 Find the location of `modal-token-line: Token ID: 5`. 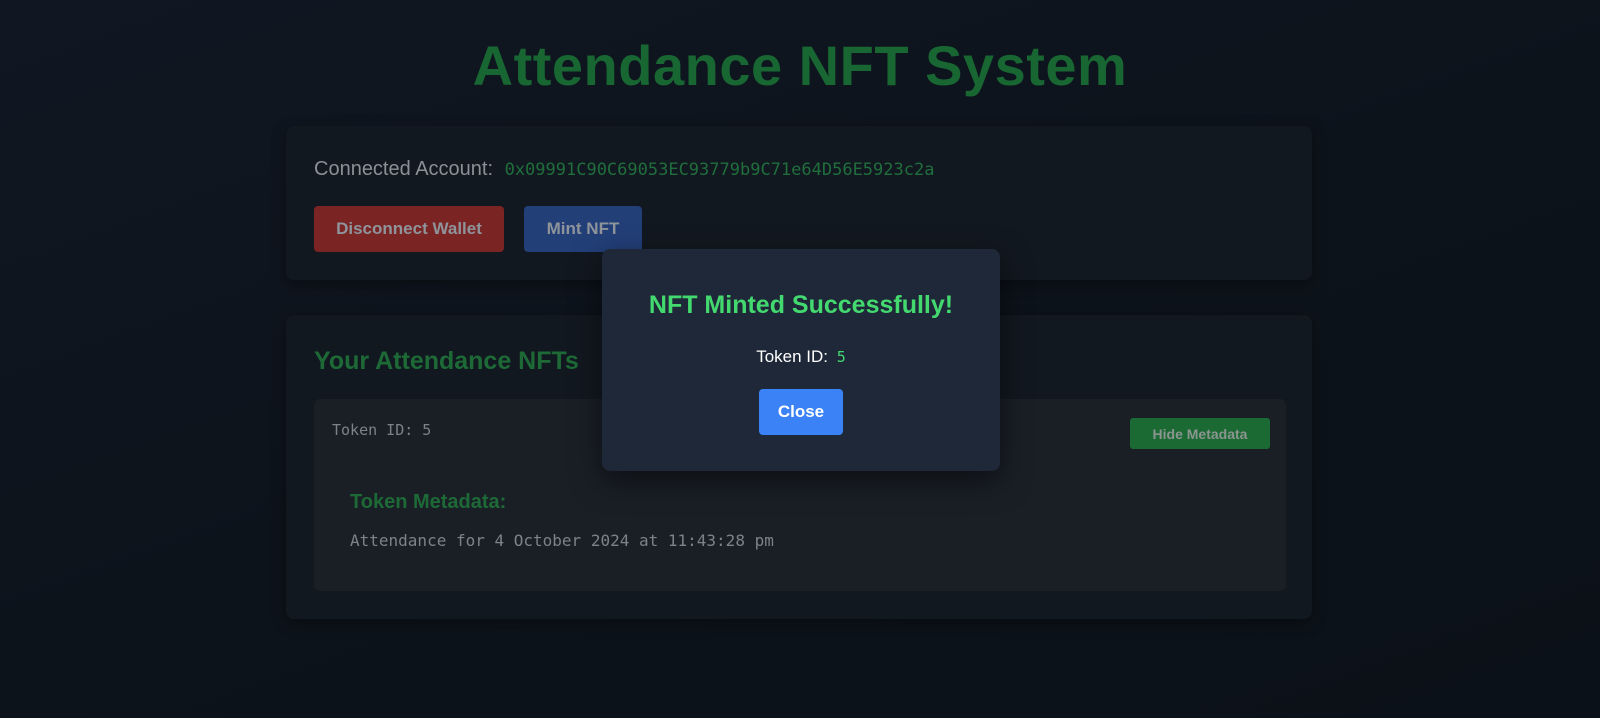

modal-token-line: Token ID: 5 is located at coordinates (801, 357).